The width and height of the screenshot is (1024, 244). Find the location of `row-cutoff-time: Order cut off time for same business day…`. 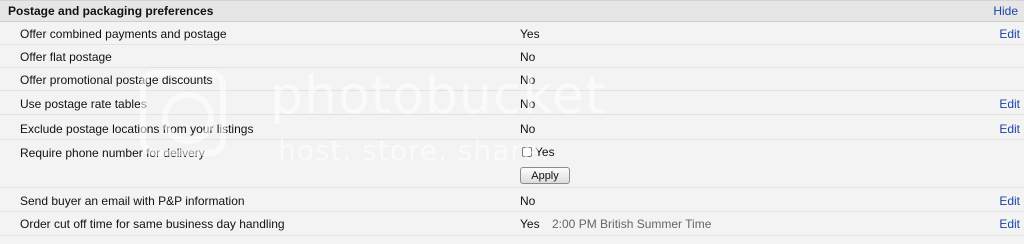

row-cutoff-time: Order cut off time for same business day… is located at coordinates (512, 224).